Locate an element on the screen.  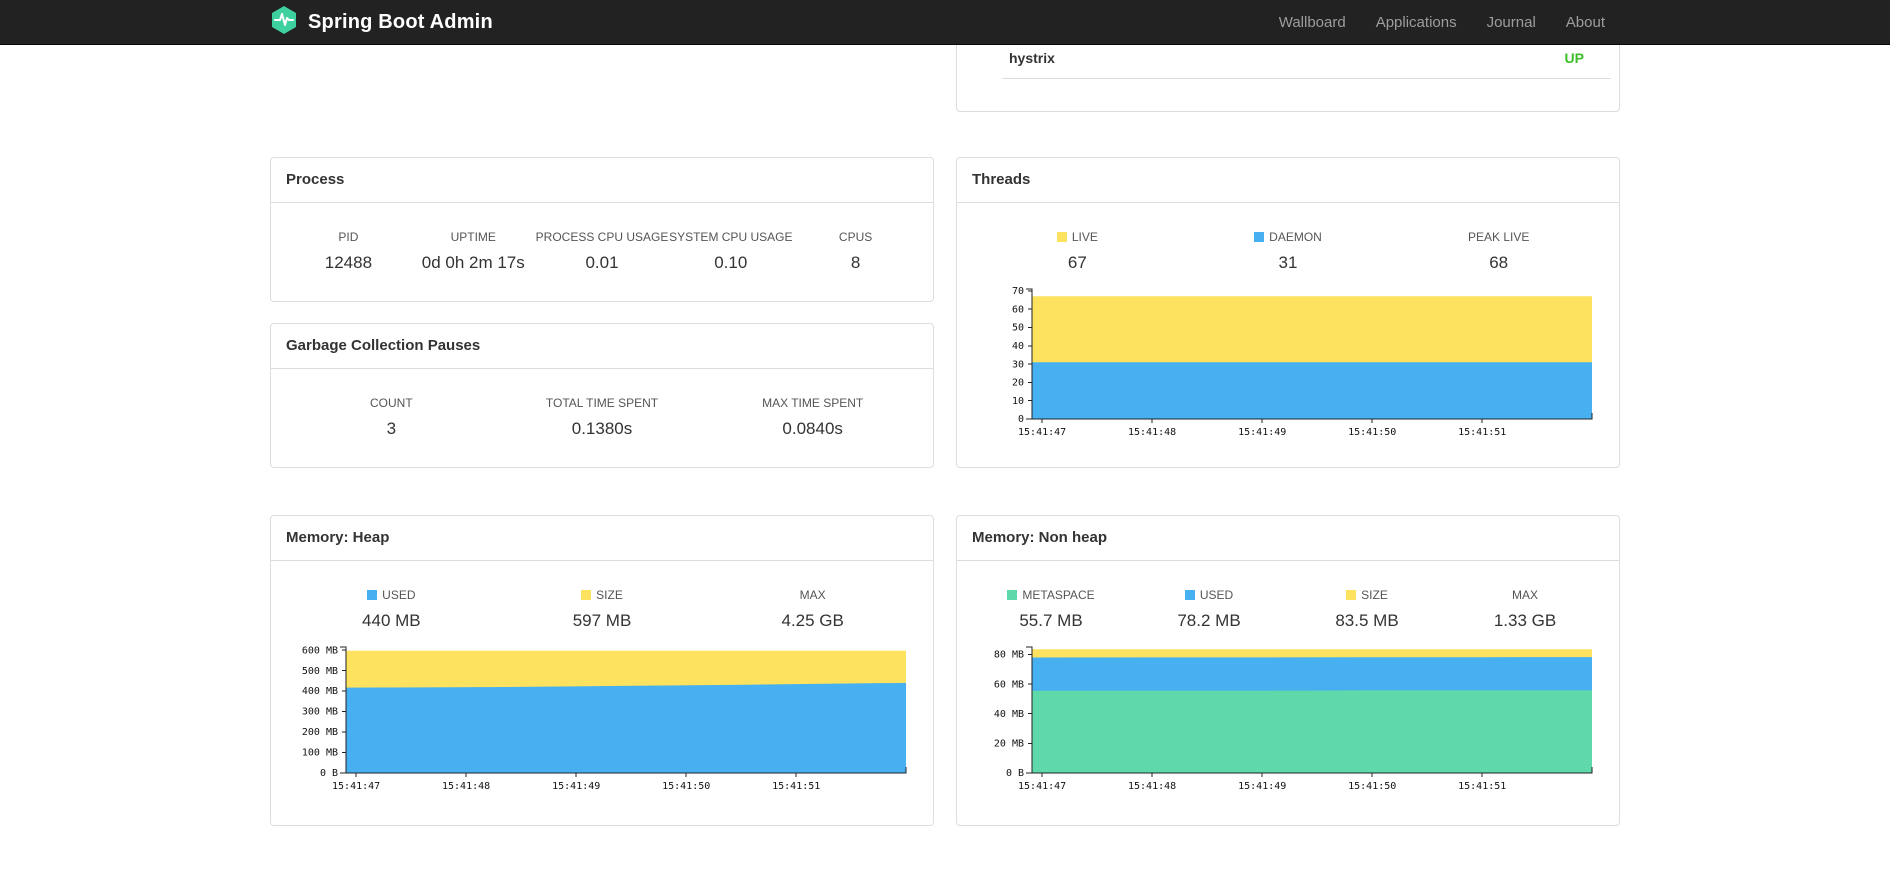
metric-label-text: COUNT is located at coordinates (391, 403).